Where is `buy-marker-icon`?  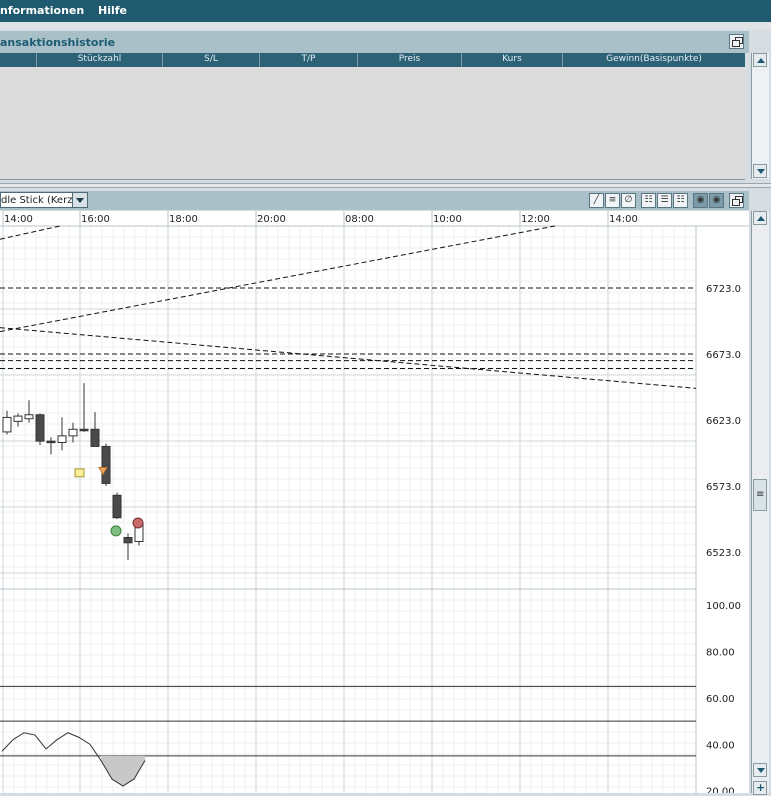 buy-marker-icon is located at coordinates (116, 531).